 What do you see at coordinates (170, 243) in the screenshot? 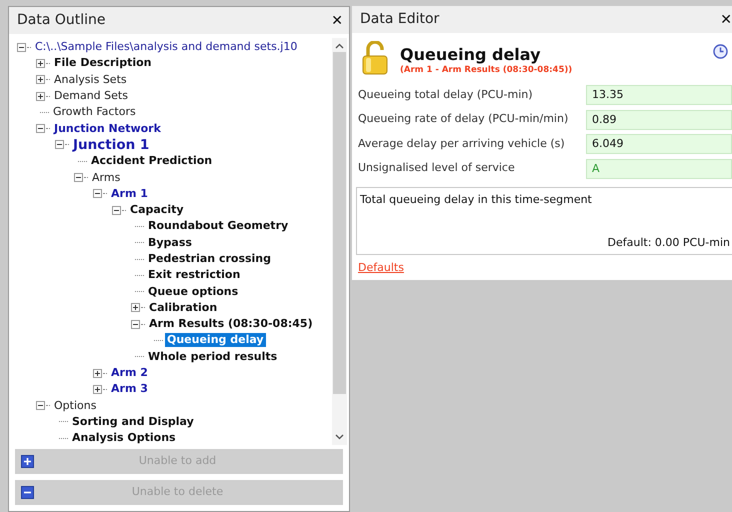
I see `tree-item: Bypass` at bounding box center [170, 243].